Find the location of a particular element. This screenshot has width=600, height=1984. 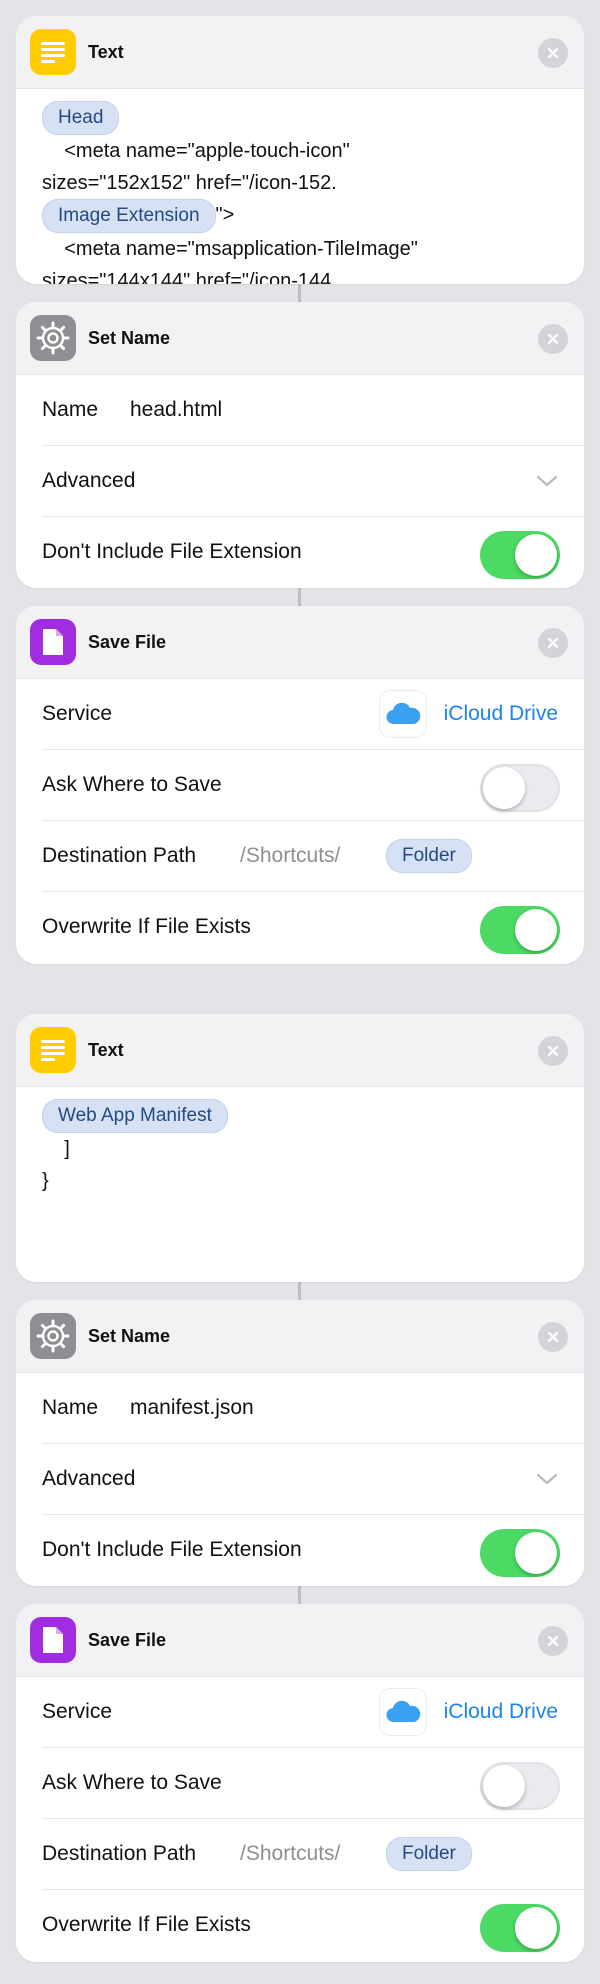

text-line: } is located at coordinates (45, 1181).